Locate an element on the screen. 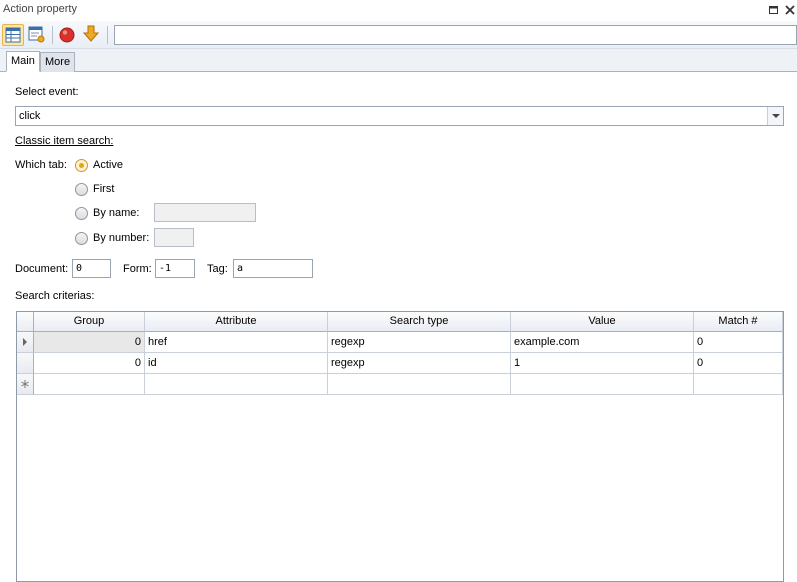  document-label: Document: is located at coordinates (42, 269).